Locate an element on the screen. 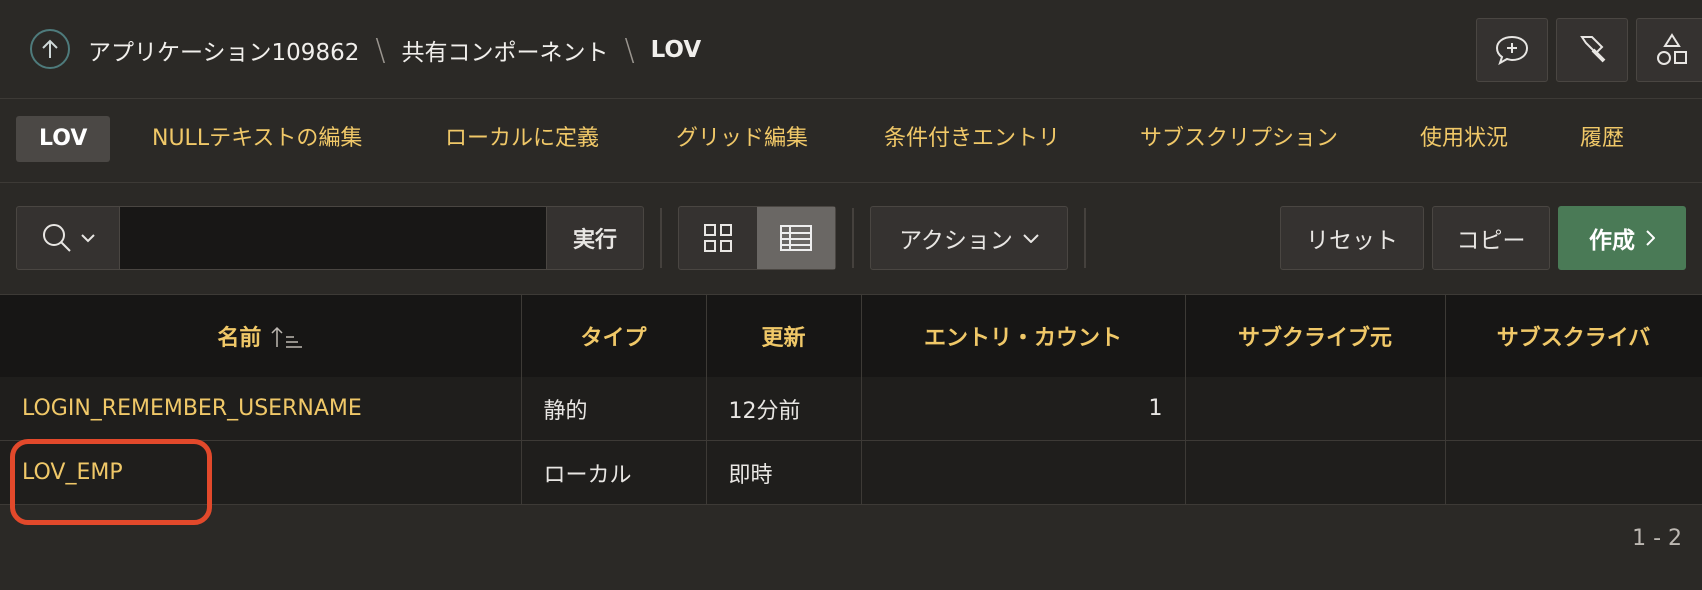  grid-view-icon is located at coordinates (718, 238).